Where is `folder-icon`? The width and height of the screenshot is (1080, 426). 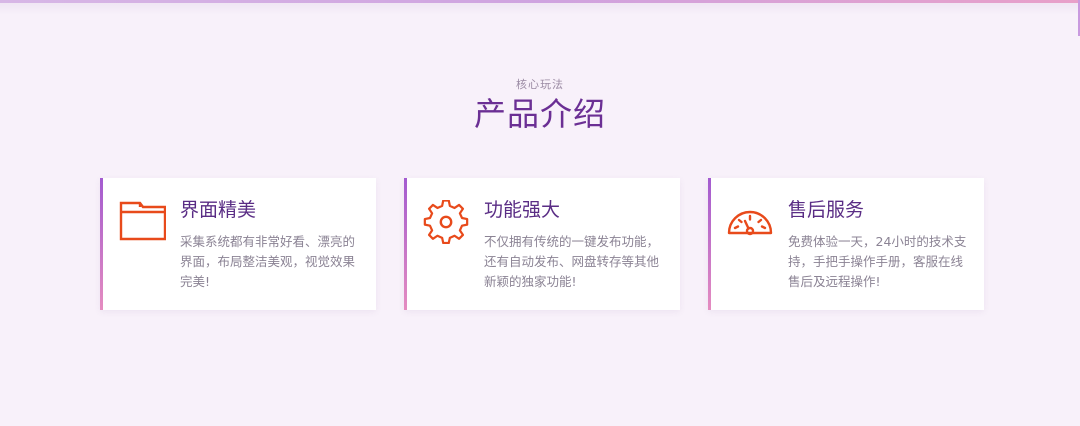
folder-icon is located at coordinates (142, 222).